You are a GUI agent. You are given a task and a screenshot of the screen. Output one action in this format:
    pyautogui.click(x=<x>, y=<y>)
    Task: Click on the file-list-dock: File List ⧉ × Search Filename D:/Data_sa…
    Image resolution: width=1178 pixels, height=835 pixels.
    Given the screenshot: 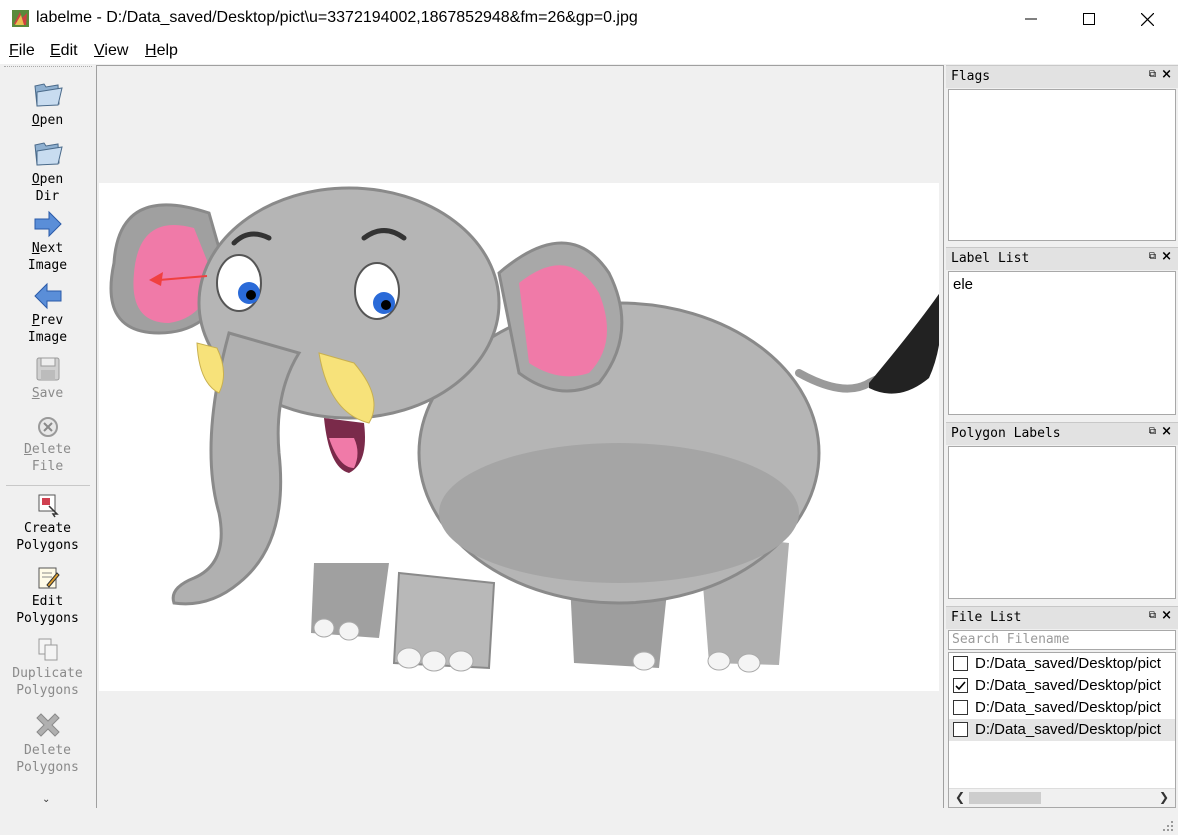 What is the action you would take?
    pyautogui.click(x=1062, y=707)
    